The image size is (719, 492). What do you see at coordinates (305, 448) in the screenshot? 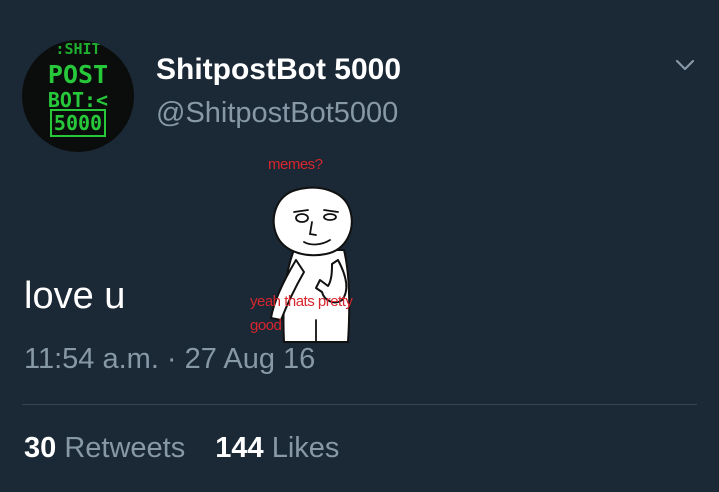
I see `likes-label: Likes` at bounding box center [305, 448].